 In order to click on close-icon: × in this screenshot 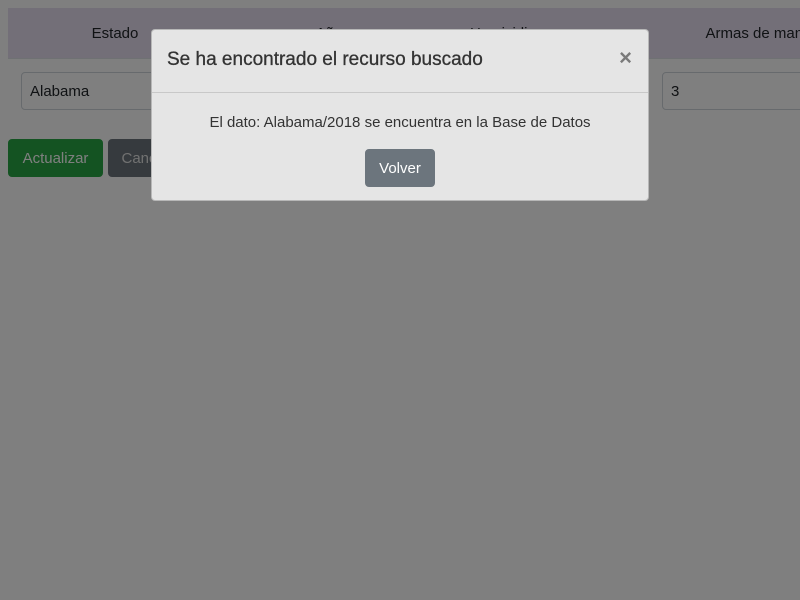, I will do `click(625, 58)`.